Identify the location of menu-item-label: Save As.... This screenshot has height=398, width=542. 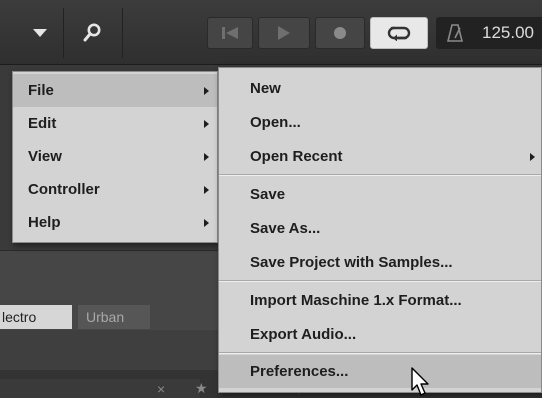
(285, 228).